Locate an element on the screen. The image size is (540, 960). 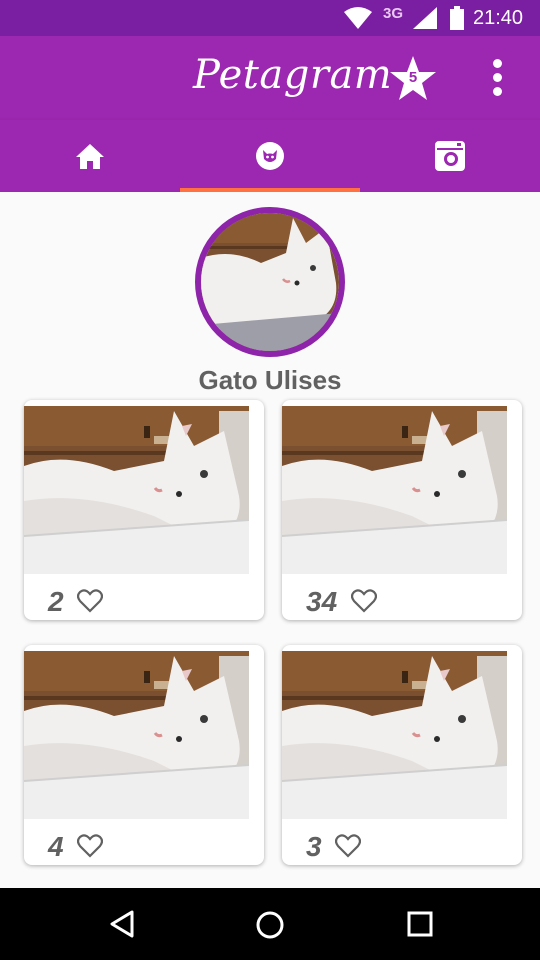
camera-icon is located at coordinates (450, 156).